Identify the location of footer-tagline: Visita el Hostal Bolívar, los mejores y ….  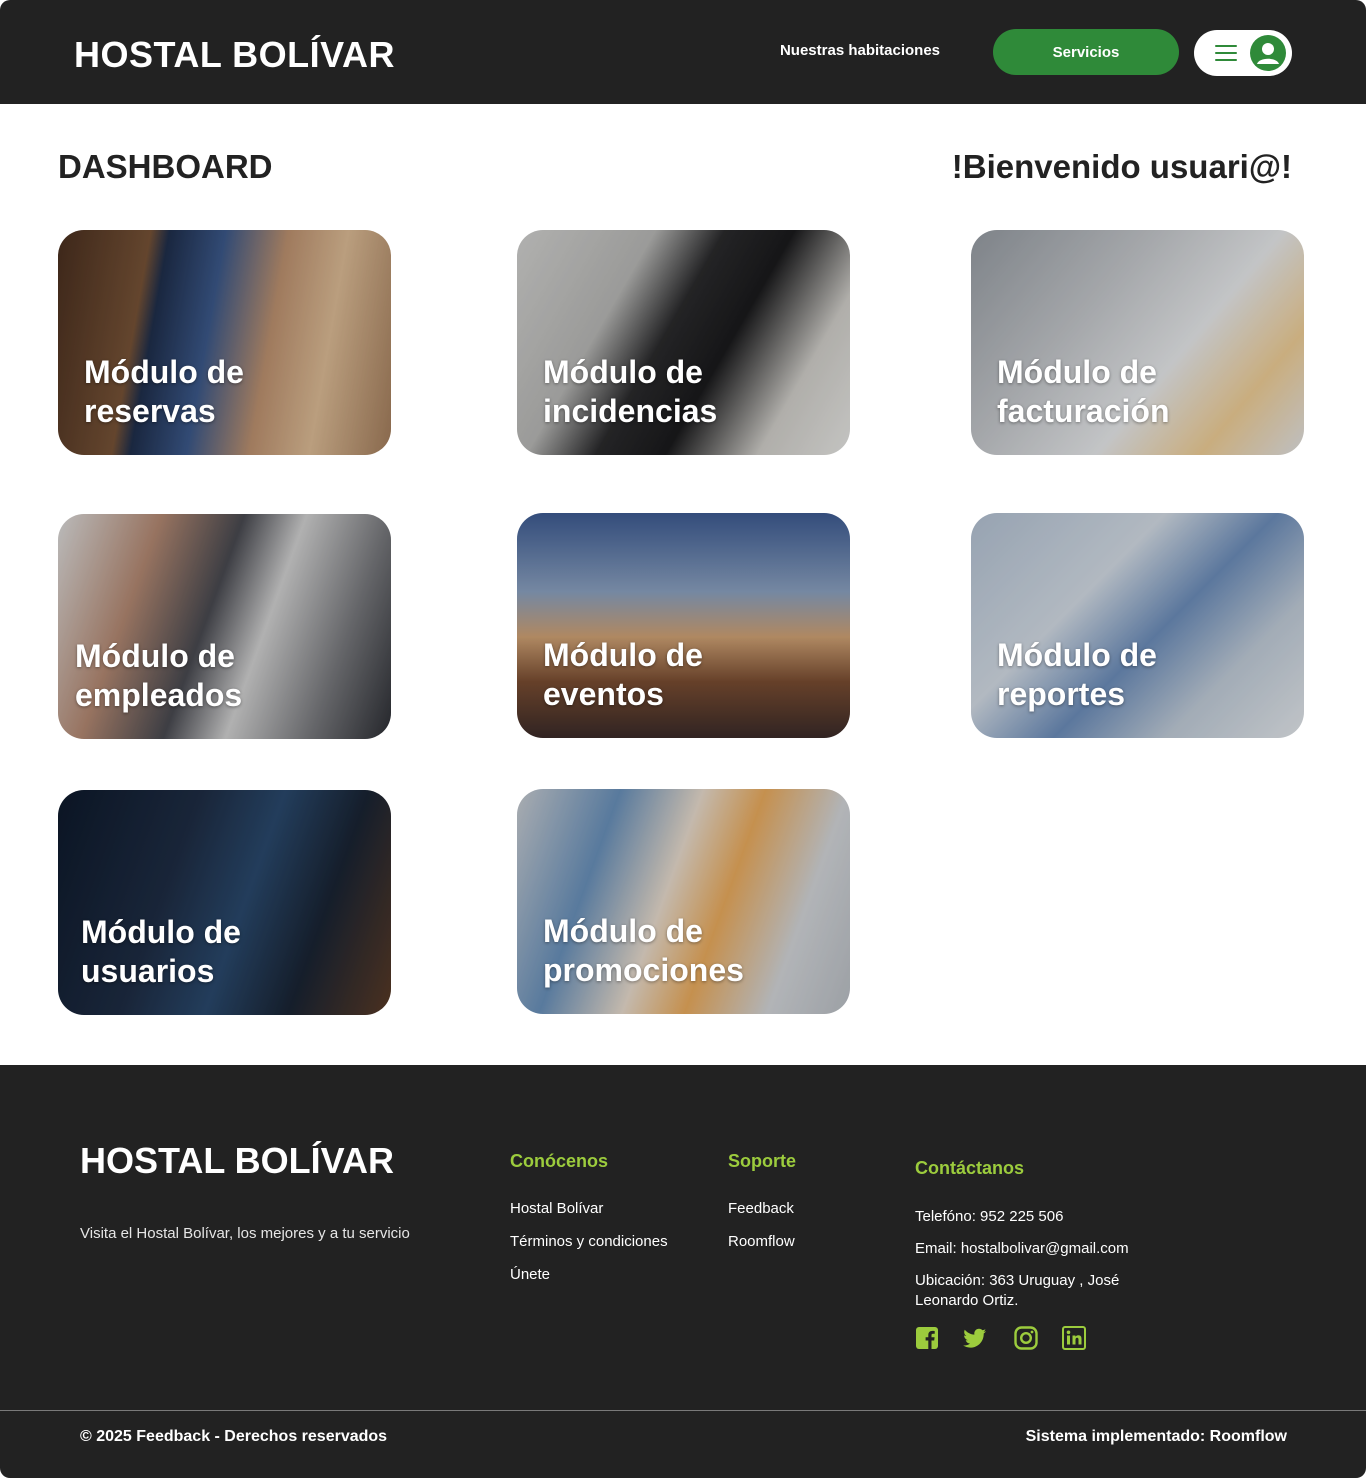
(245, 1233).